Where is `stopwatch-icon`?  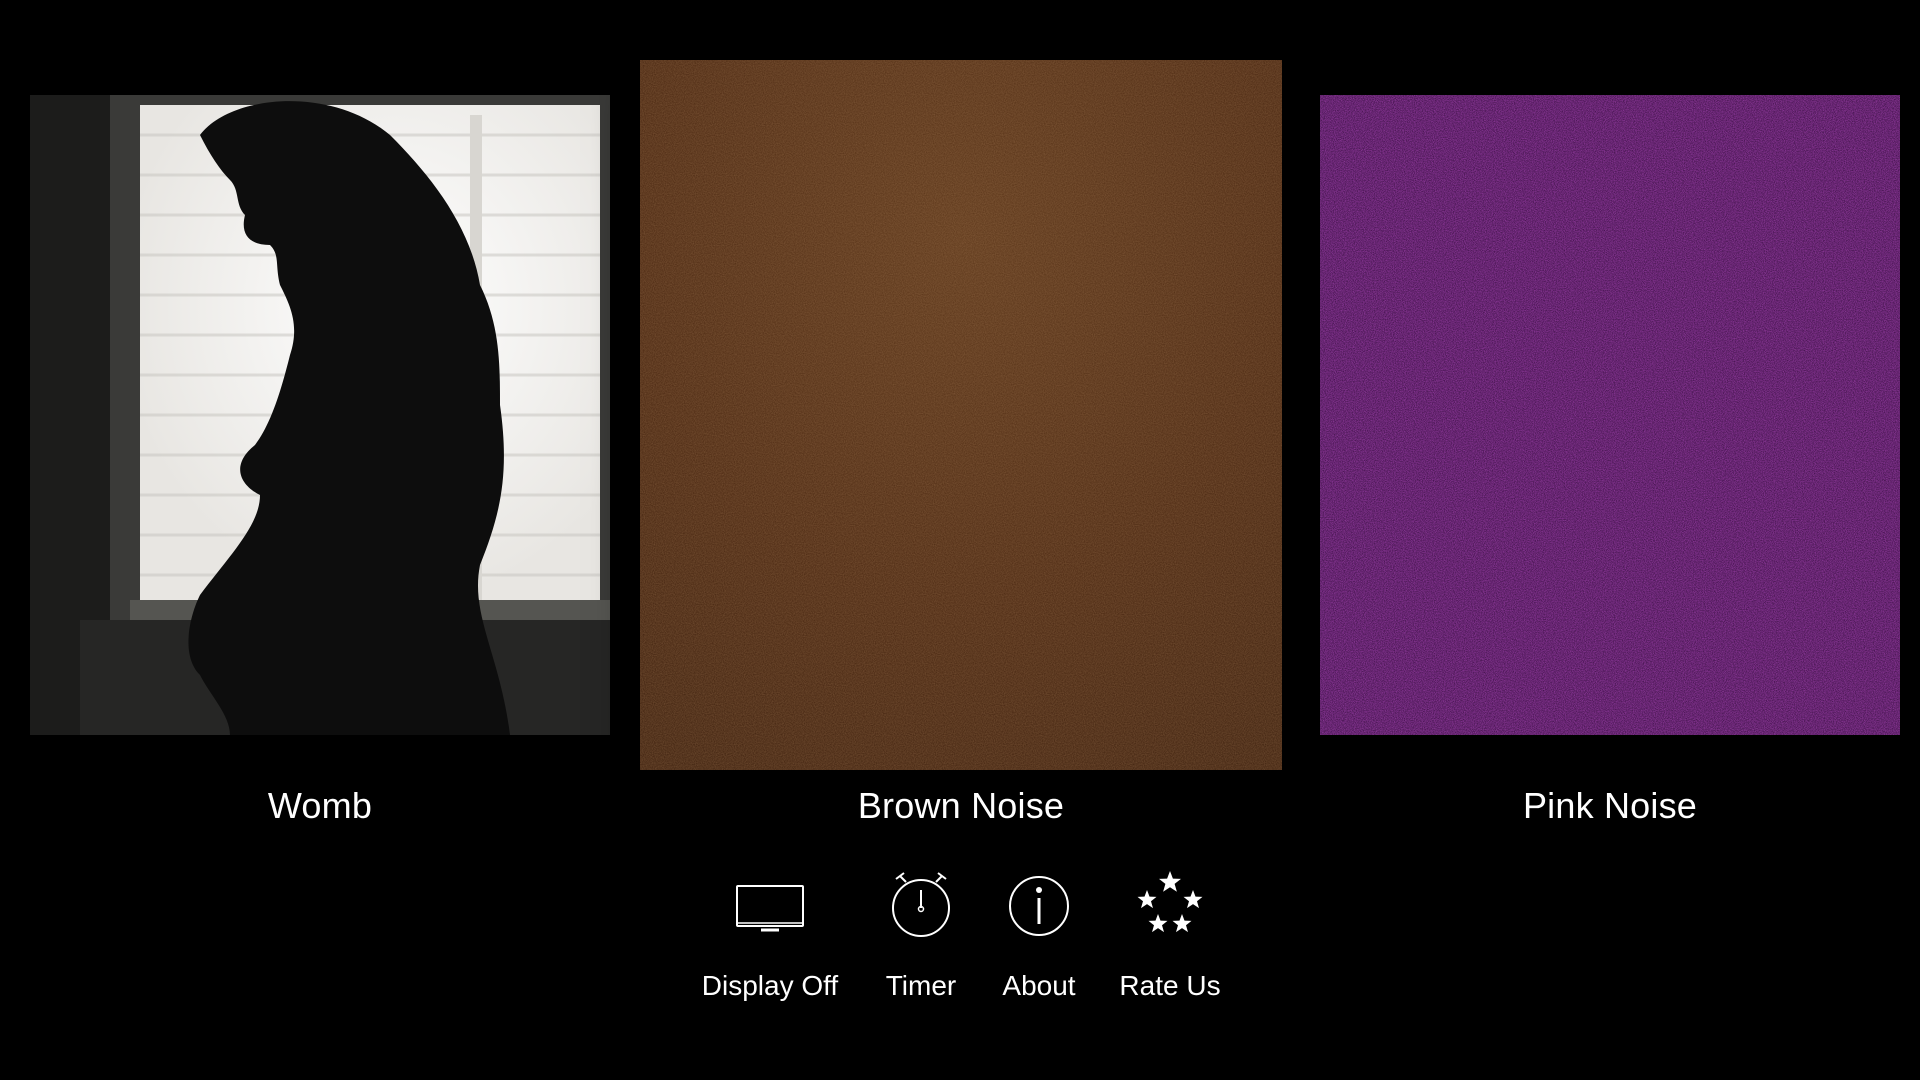
stopwatch-icon is located at coordinates (921, 904).